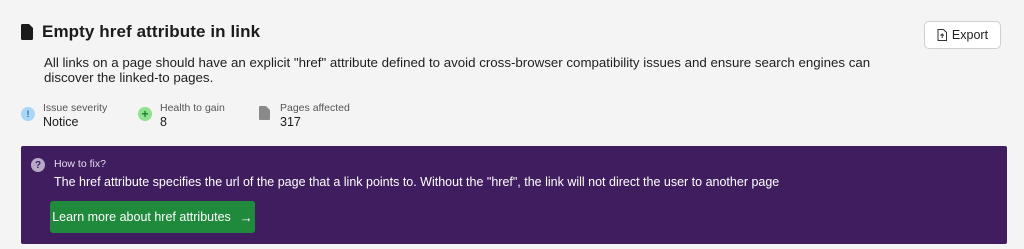 This screenshot has height=249, width=1024. I want to click on metric-value: 8, so click(163, 122).